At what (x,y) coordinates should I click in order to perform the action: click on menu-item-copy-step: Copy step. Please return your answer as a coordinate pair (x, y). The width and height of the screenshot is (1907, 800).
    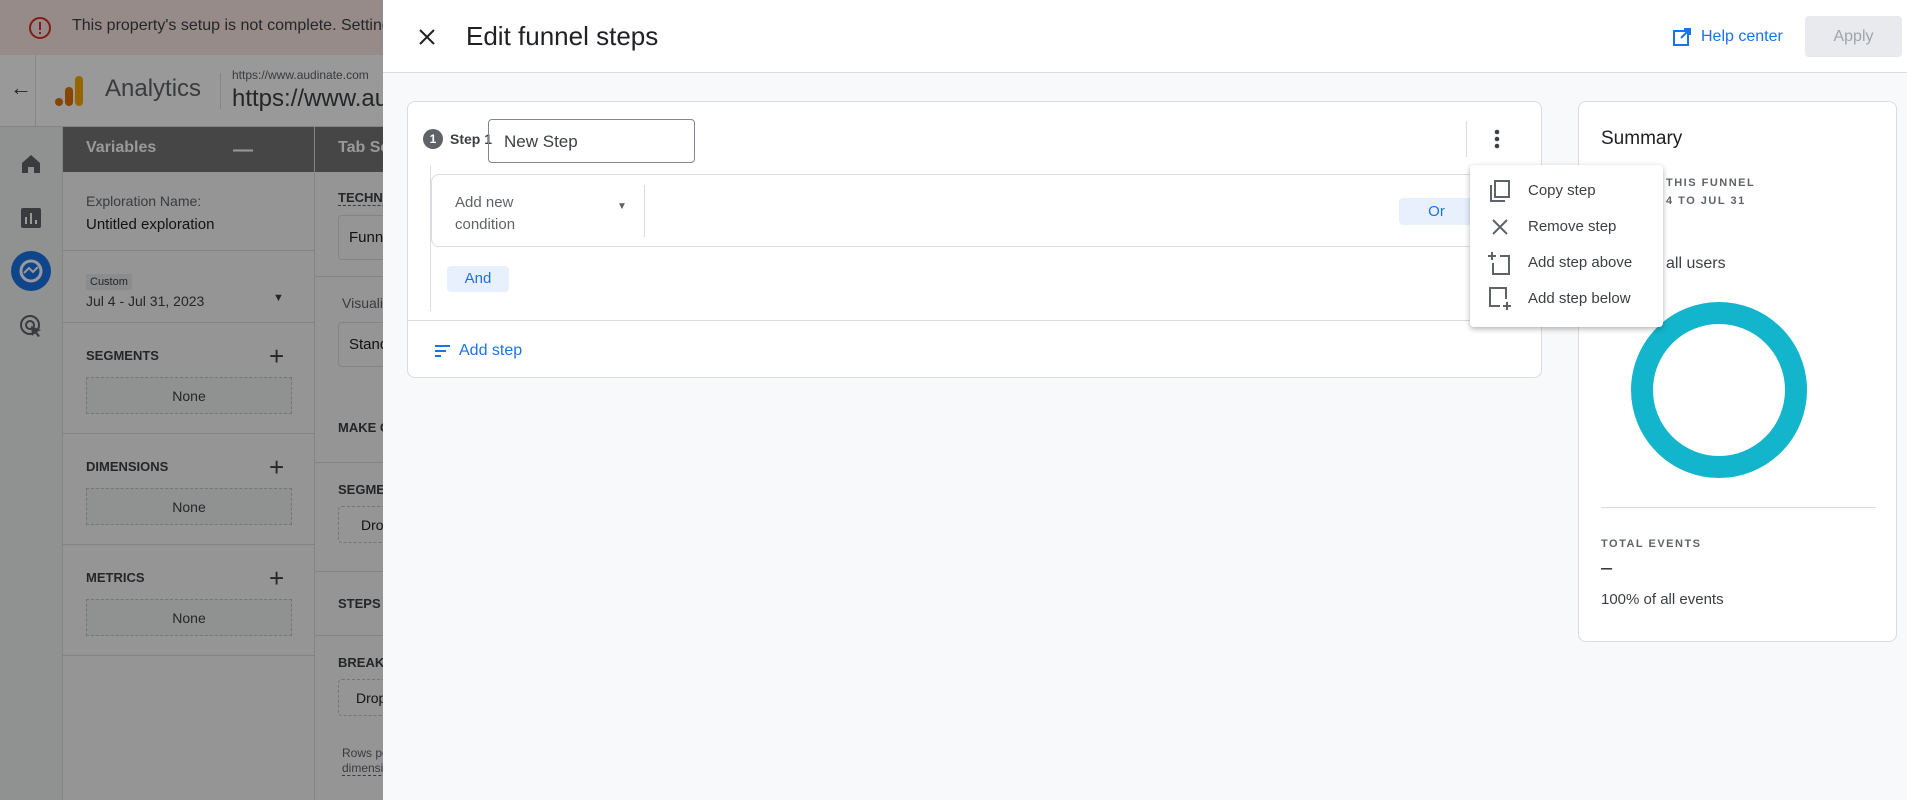
    Looking at the image, I should click on (1566, 191).